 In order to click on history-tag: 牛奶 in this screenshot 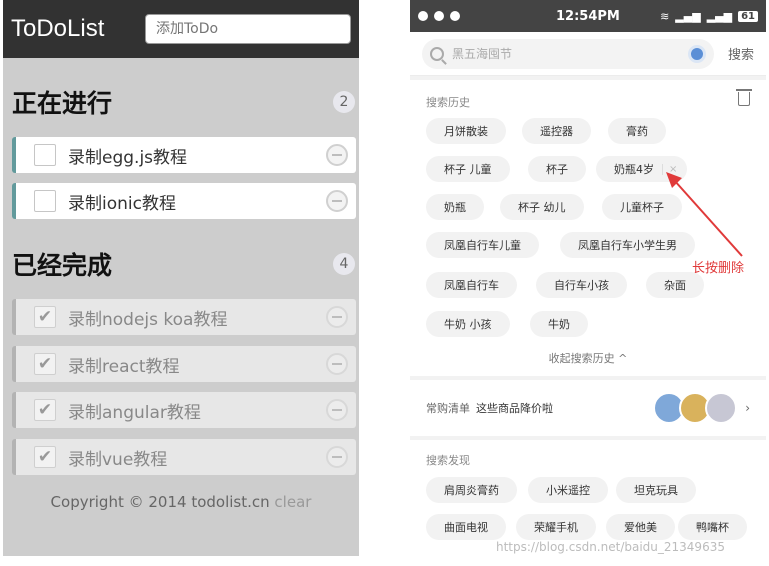, I will do `click(559, 324)`.